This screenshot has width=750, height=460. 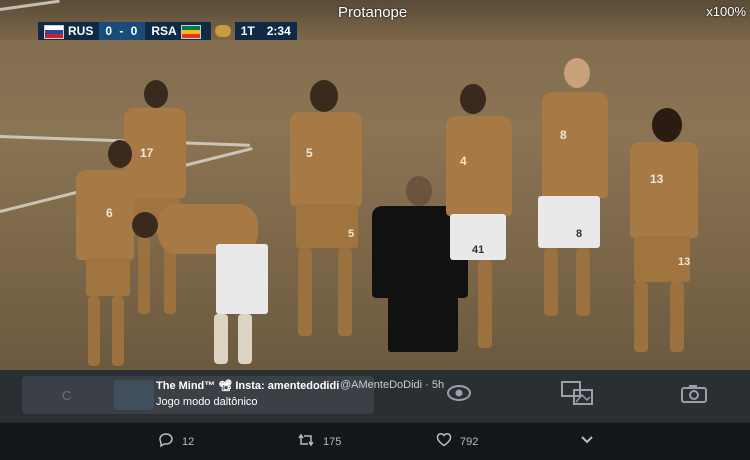 I want to click on jersey-number: 8, so click(x=563, y=135).